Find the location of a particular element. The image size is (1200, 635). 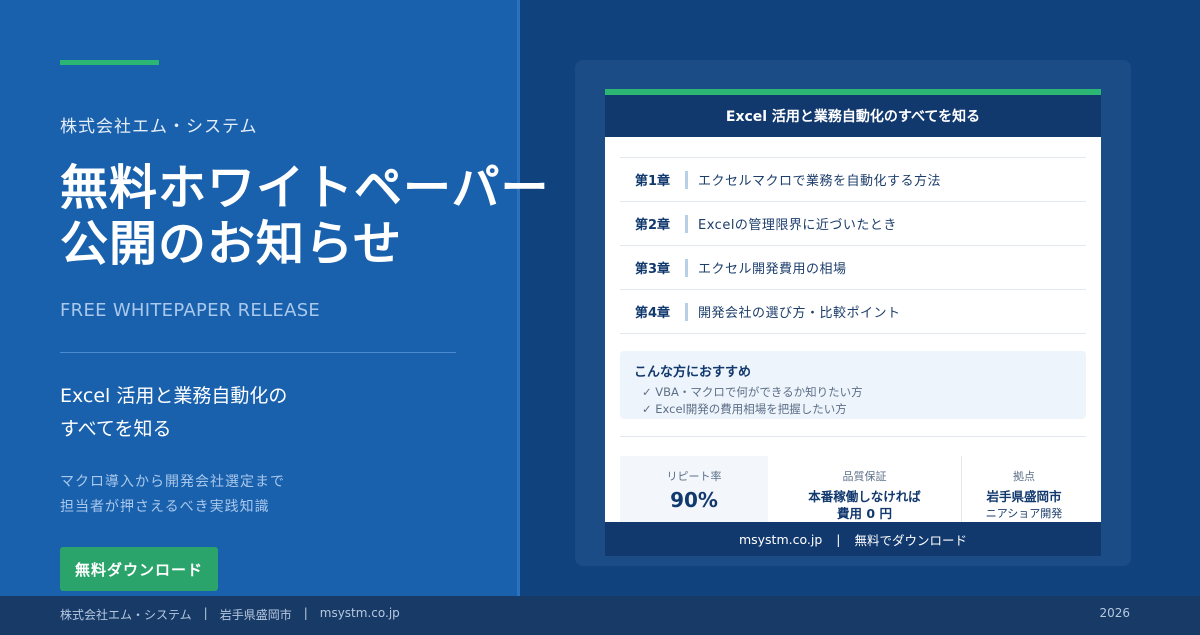

subtitle-english: FREE WHITEPAPER RELEASE is located at coordinates (190, 310).